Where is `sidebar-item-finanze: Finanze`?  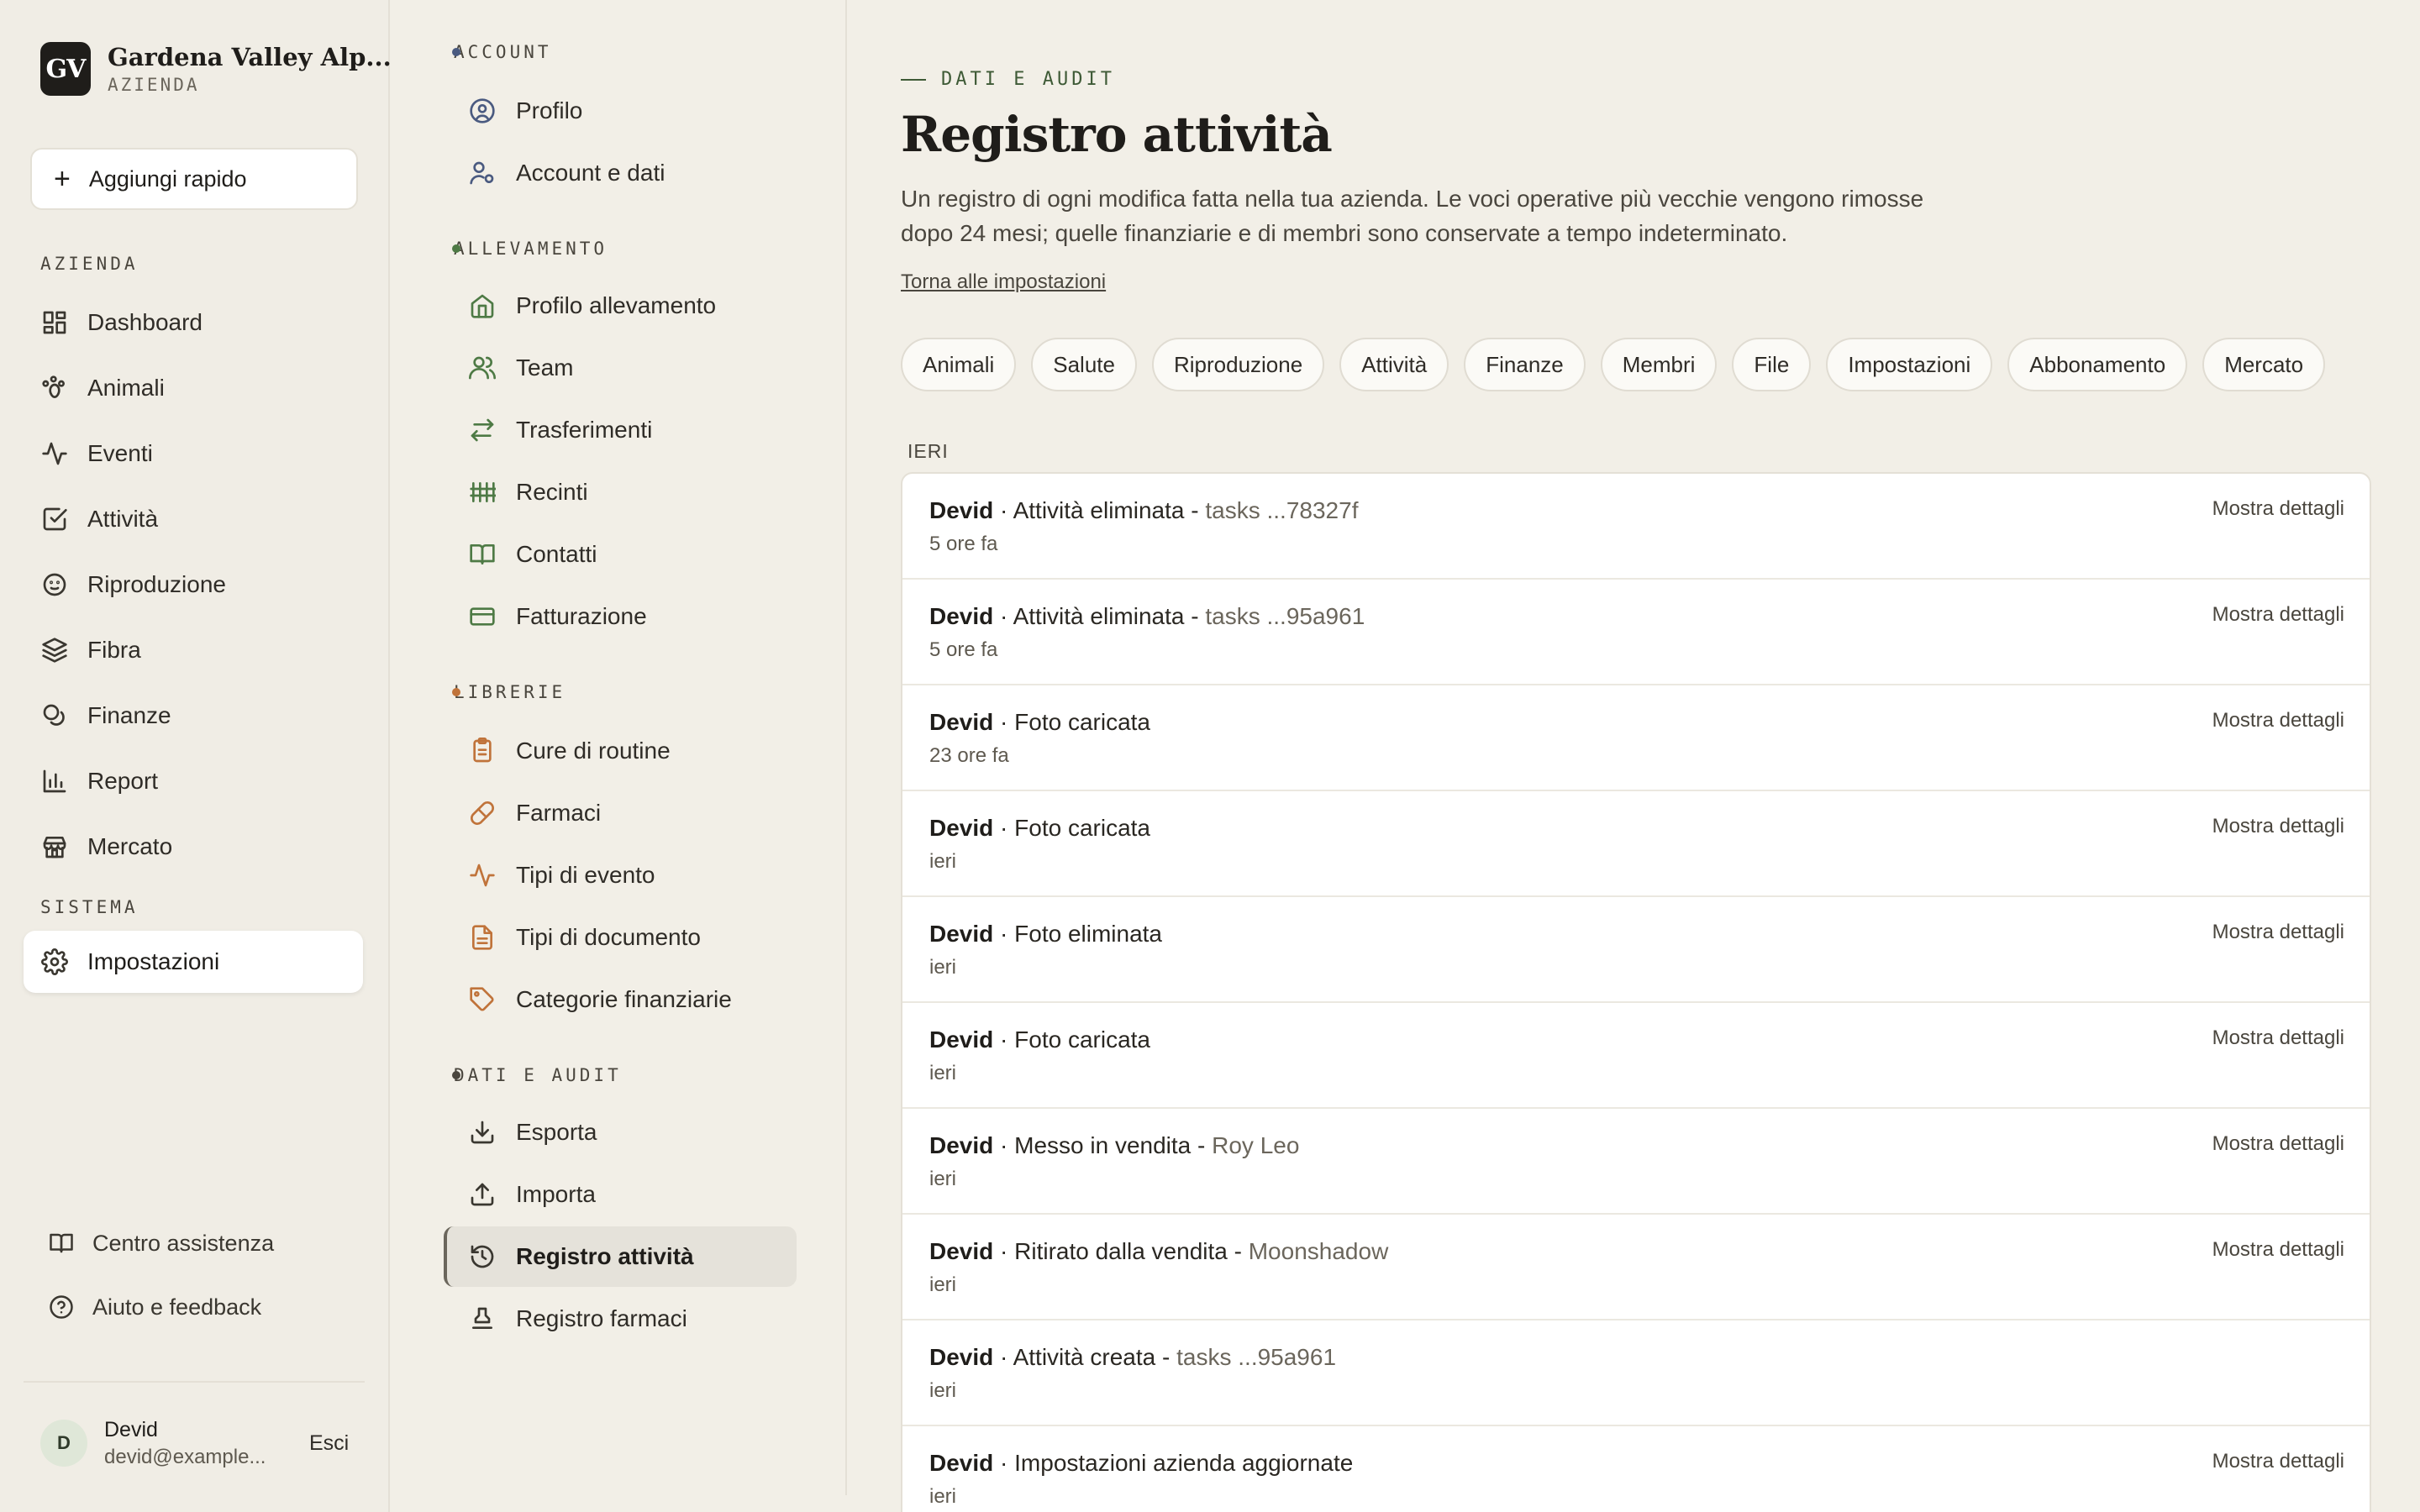 sidebar-item-finanze: Finanze is located at coordinates (105, 715).